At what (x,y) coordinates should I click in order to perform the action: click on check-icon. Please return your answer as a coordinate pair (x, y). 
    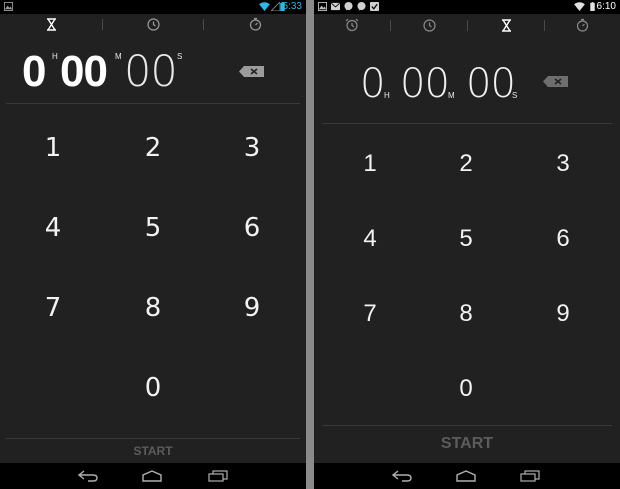
    Looking at the image, I should click on (374, 6).